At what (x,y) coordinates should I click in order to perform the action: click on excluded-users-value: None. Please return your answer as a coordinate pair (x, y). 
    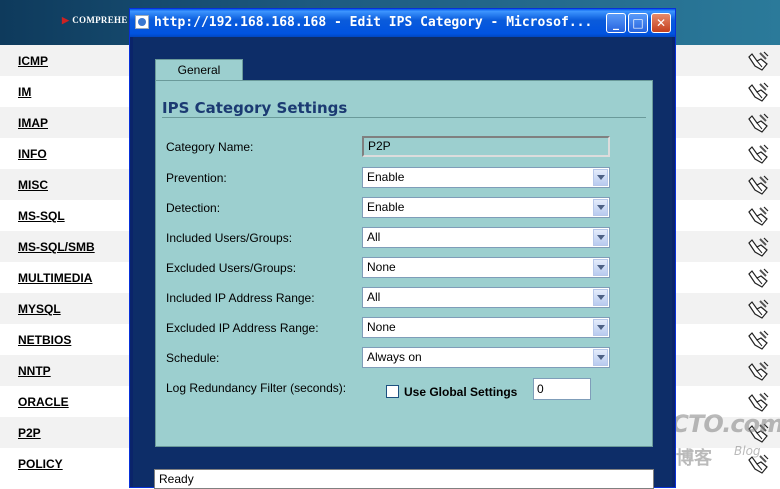
    Looking at the image, I should click on (381, 267).